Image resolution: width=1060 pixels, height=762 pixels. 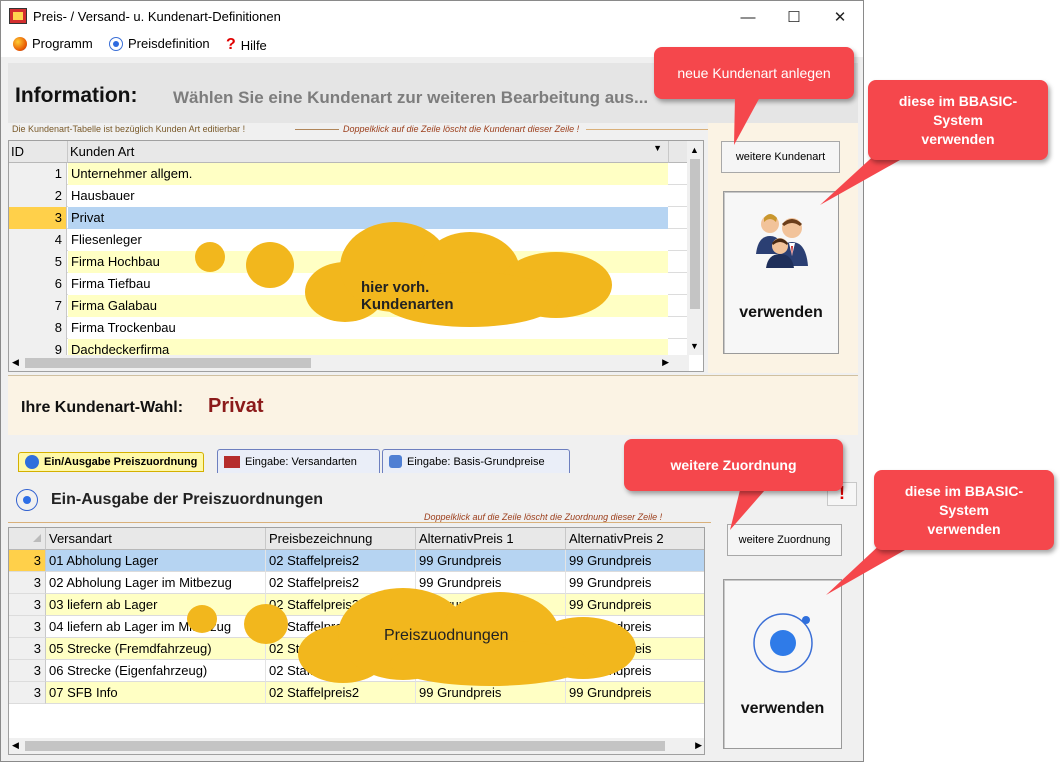 I want to click on callout-use-kundenart: diese im BBASIC- System verwenden, so click(x=958, y=120).